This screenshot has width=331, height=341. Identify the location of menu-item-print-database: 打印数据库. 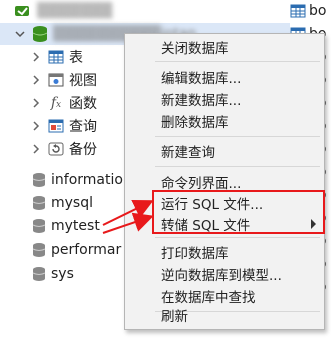
(224, 252).